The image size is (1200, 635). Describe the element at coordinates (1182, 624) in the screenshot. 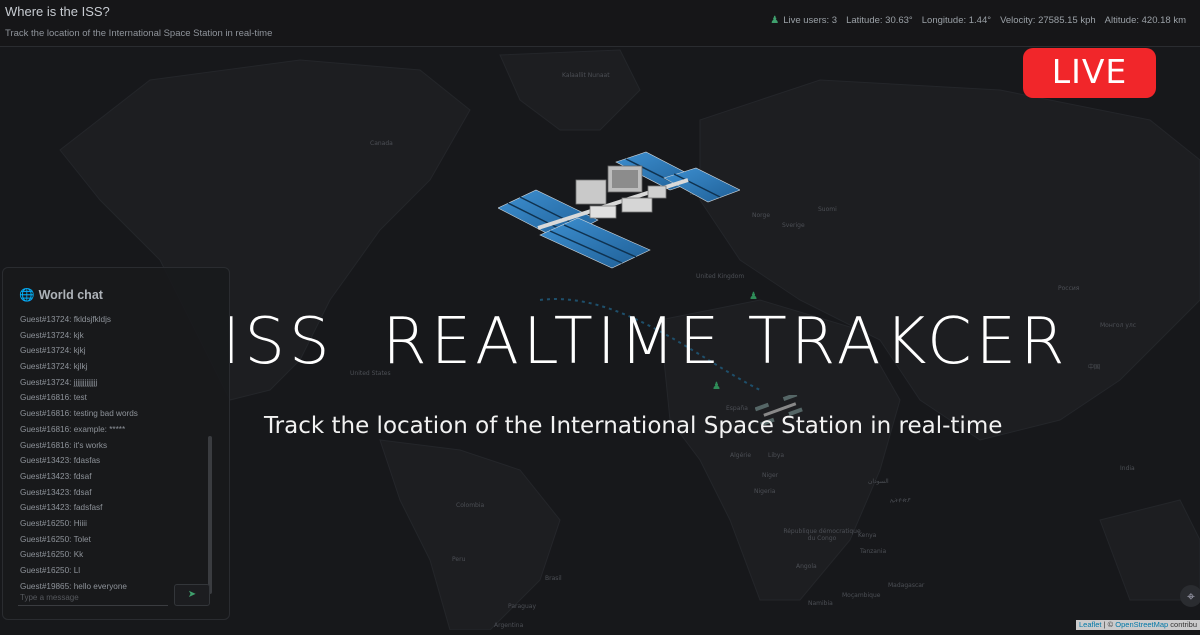

I see `attribution-contrib: contribu` at that location.